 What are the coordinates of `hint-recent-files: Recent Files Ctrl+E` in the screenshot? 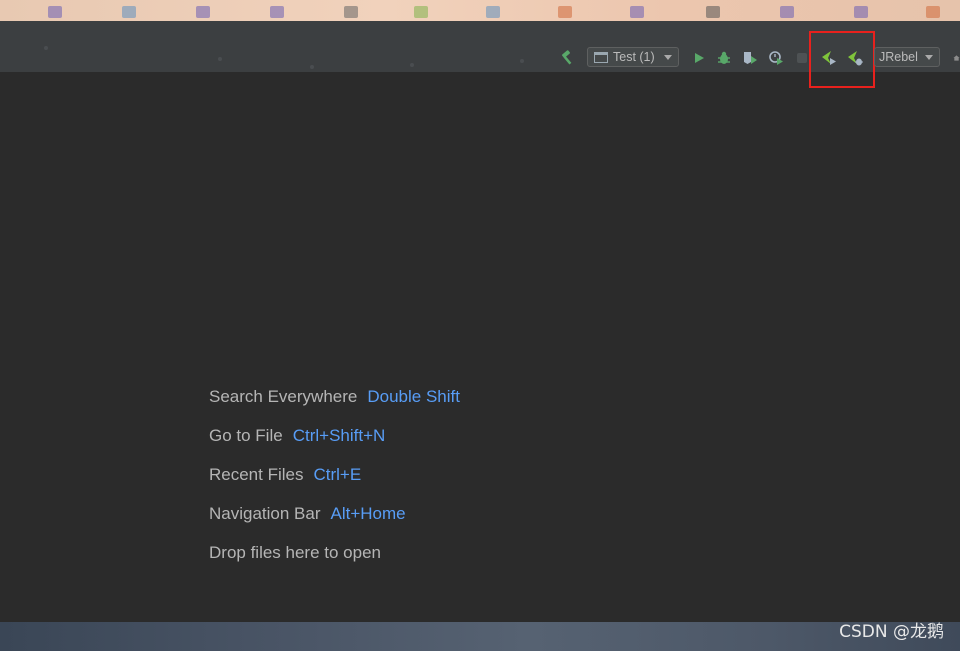 It's located at (334, 483).